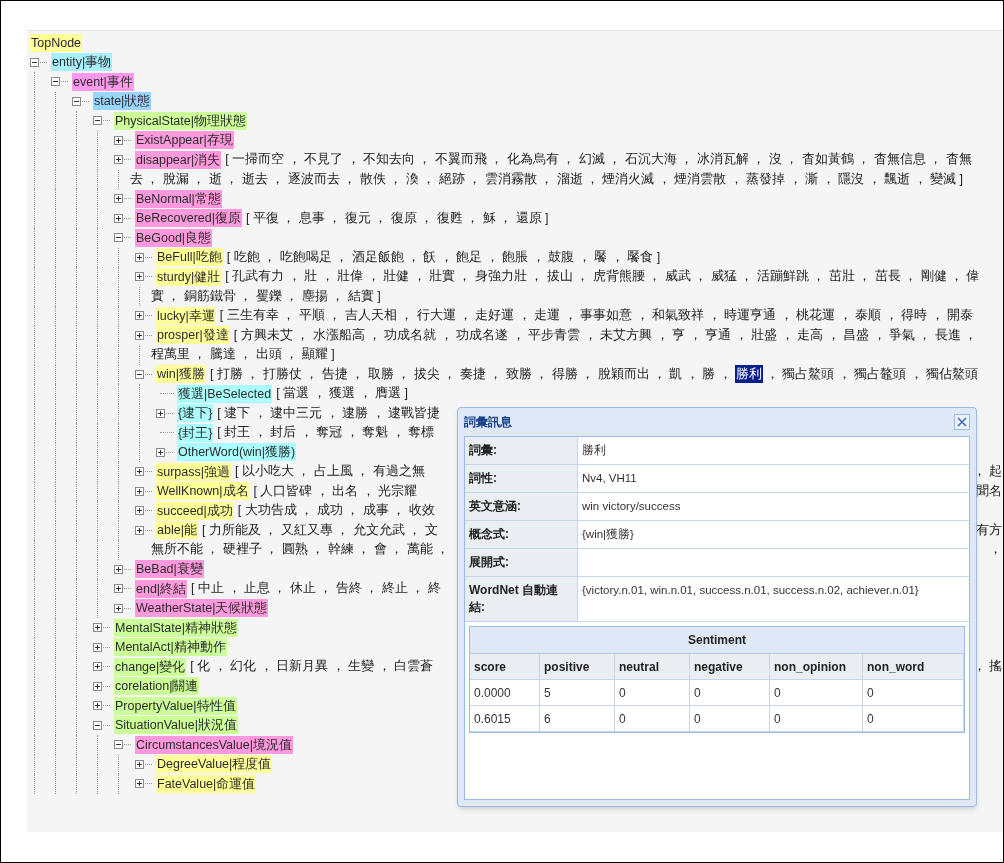 The height and width of the screenshot is (863, 1004). I want to click on table-cell: 5, so click(577, 693).